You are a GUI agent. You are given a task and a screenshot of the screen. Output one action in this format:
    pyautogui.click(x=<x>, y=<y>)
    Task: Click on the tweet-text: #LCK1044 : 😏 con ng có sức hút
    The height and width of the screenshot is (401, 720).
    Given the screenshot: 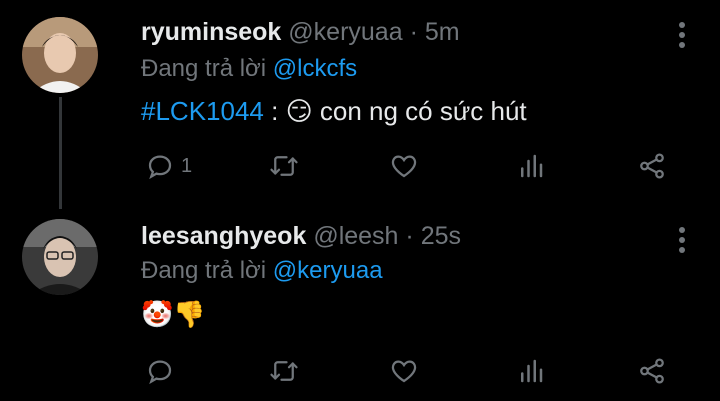 What is the action you would take?
    pyautogui.click(x=334, y=111)
    